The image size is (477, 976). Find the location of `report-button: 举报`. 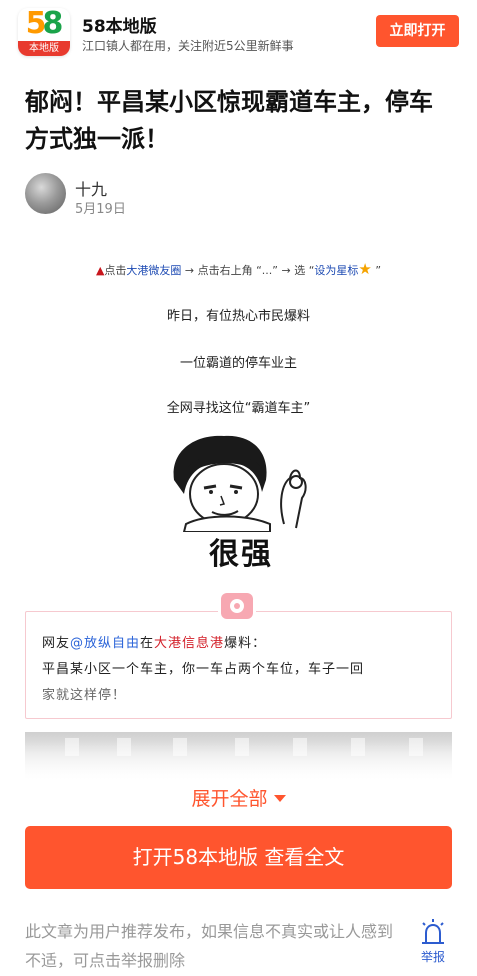

report-button: 举报 is located at coordinates (433, 943).